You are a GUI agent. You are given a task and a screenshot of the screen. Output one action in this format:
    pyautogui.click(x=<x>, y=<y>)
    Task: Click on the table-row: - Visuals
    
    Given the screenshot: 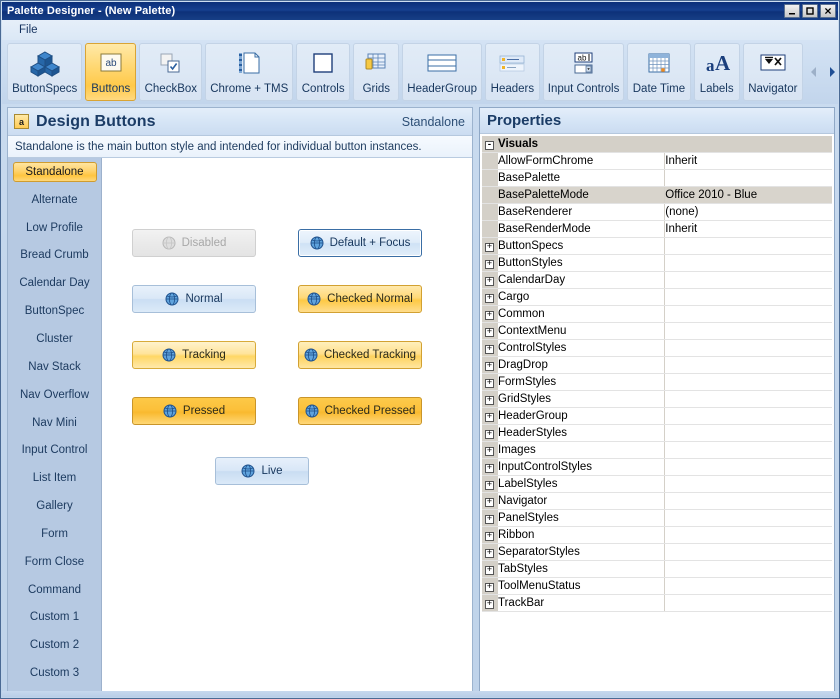 What is the action you would take?
    pyautogui.click(x=657, y=144)
    